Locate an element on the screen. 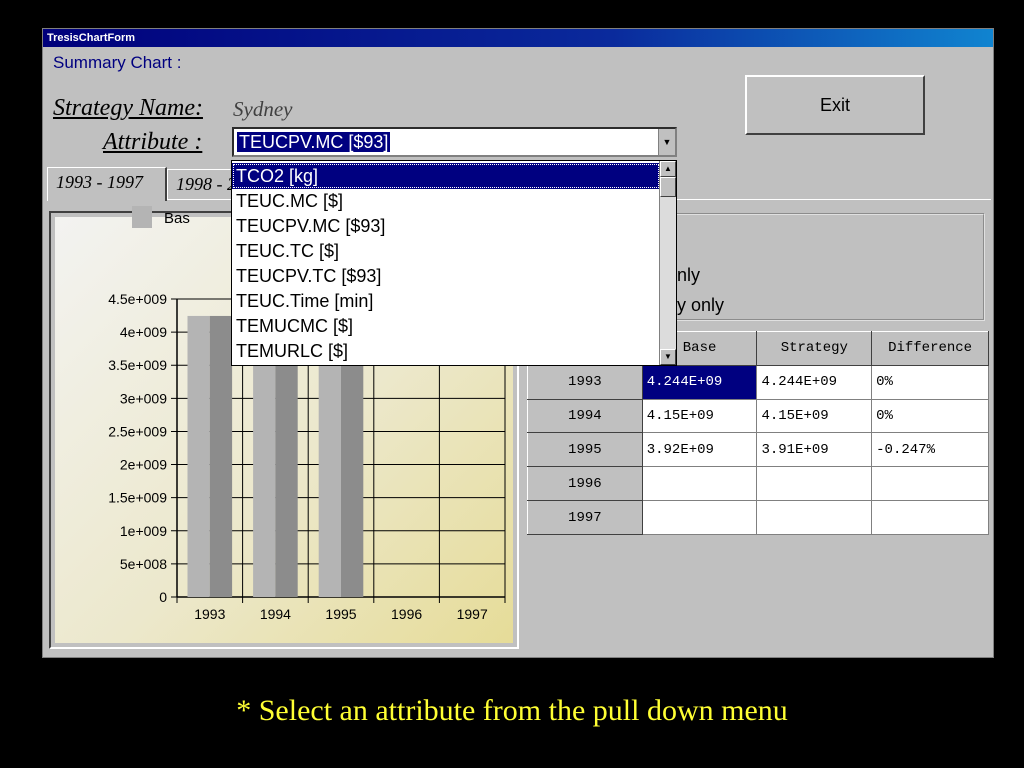  dropdown-scrollbar: ▲ ▼ is located at coordinates (667, 263).